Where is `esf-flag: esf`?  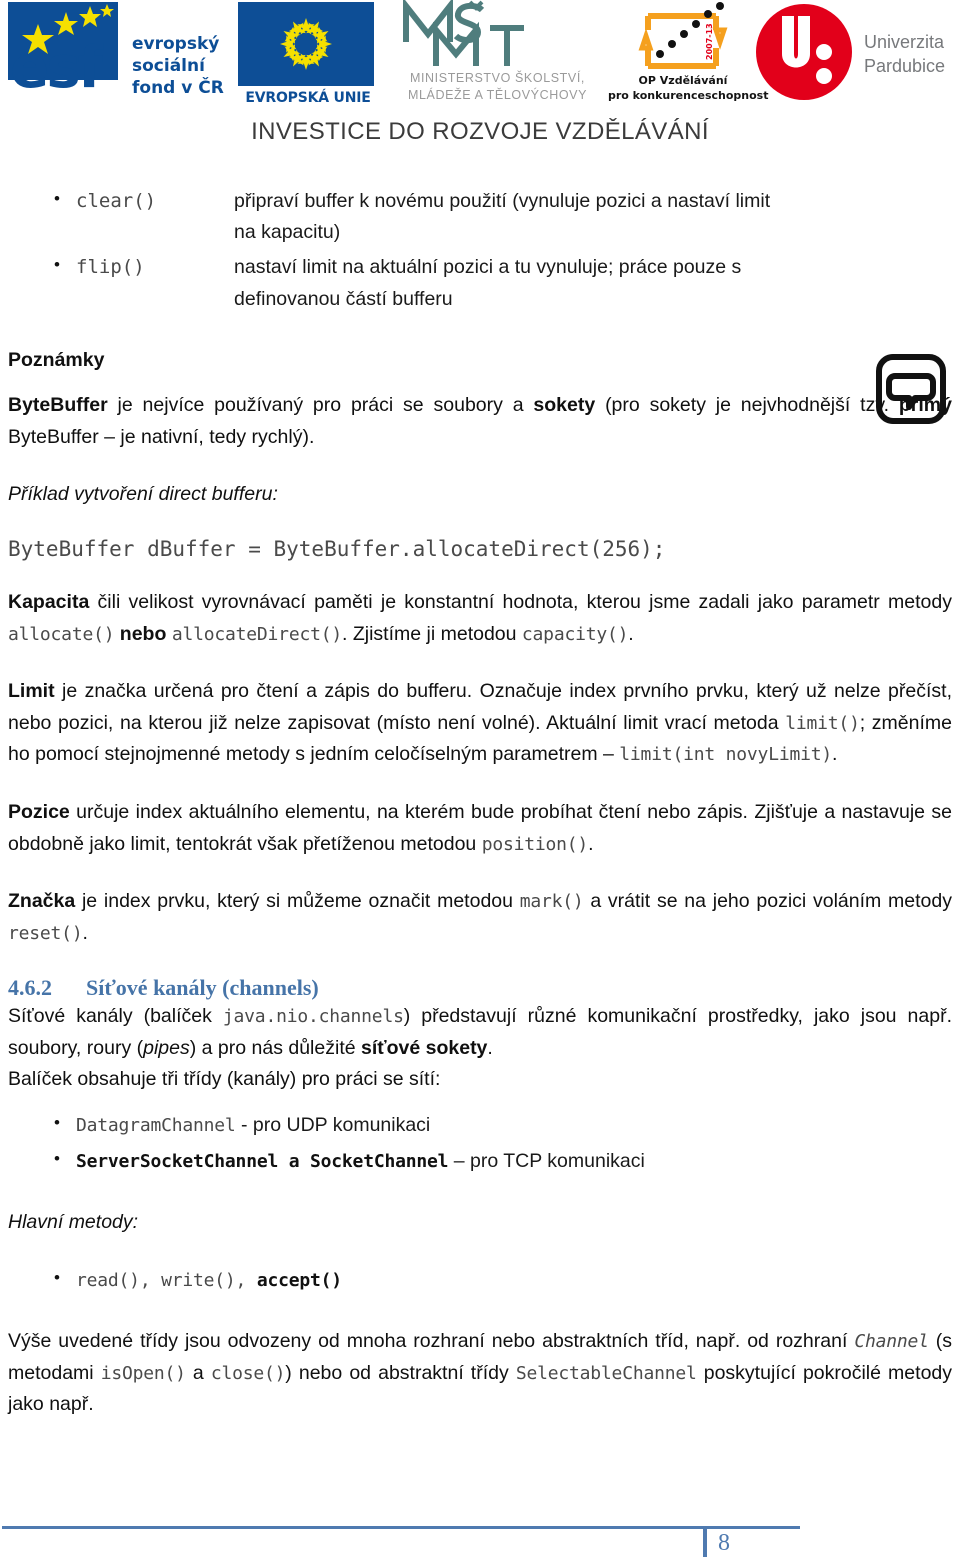
esf-flag: esf is located at coordinates (63, 49).